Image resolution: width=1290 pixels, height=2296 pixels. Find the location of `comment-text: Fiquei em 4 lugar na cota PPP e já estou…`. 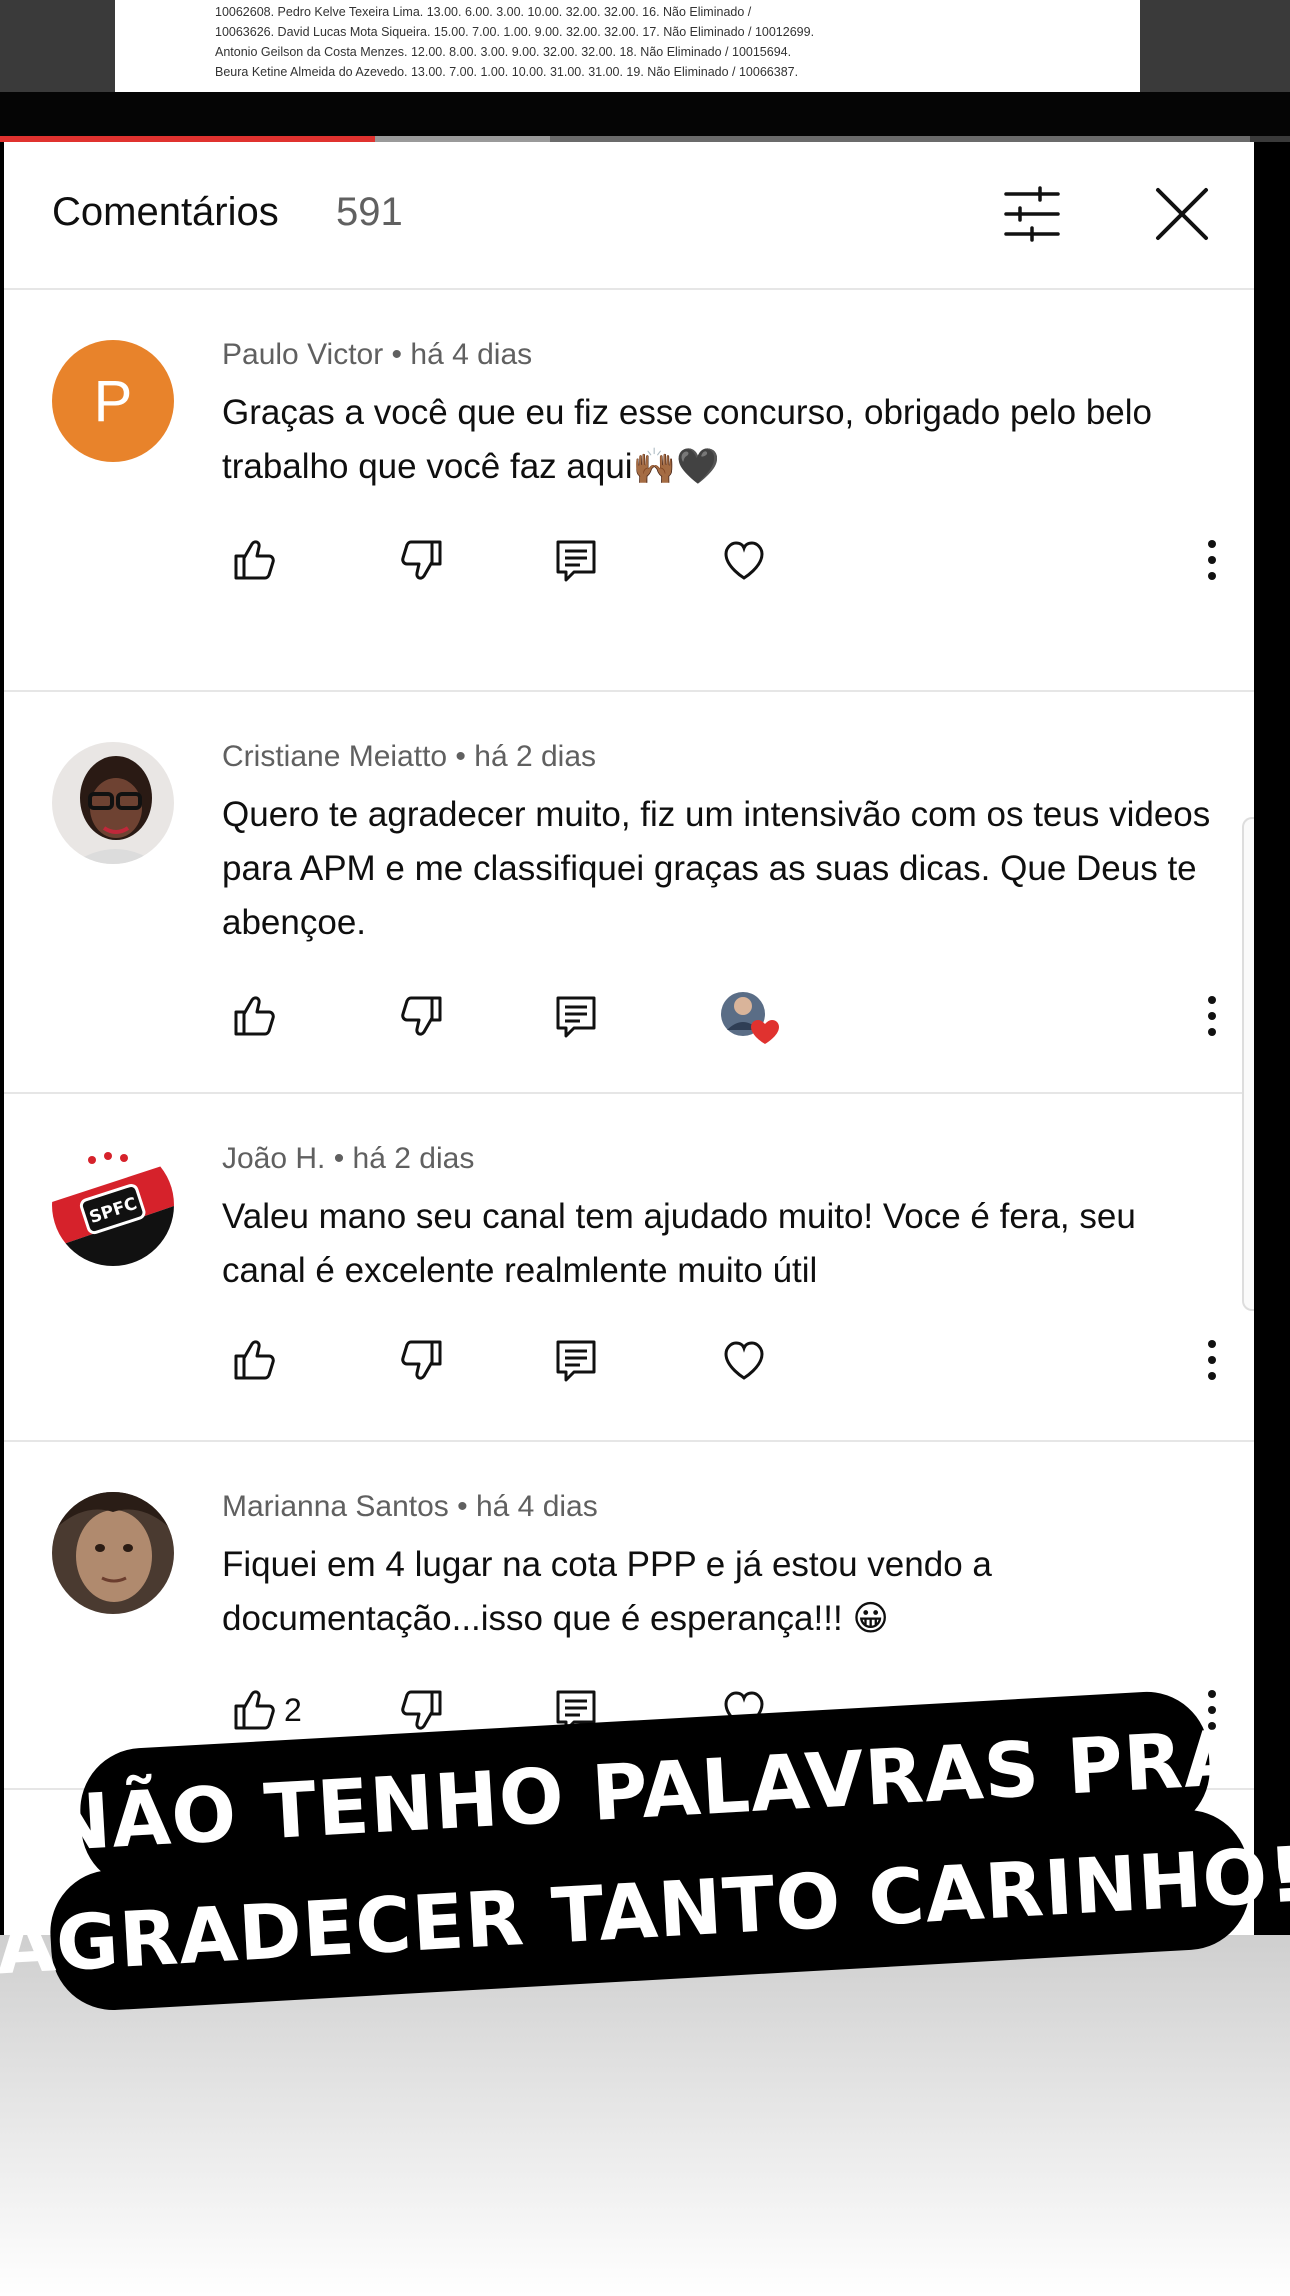

comment-text: Fiquei em 4 lugar na cota PPP e já estou… is located at coordinates (607, 1591).